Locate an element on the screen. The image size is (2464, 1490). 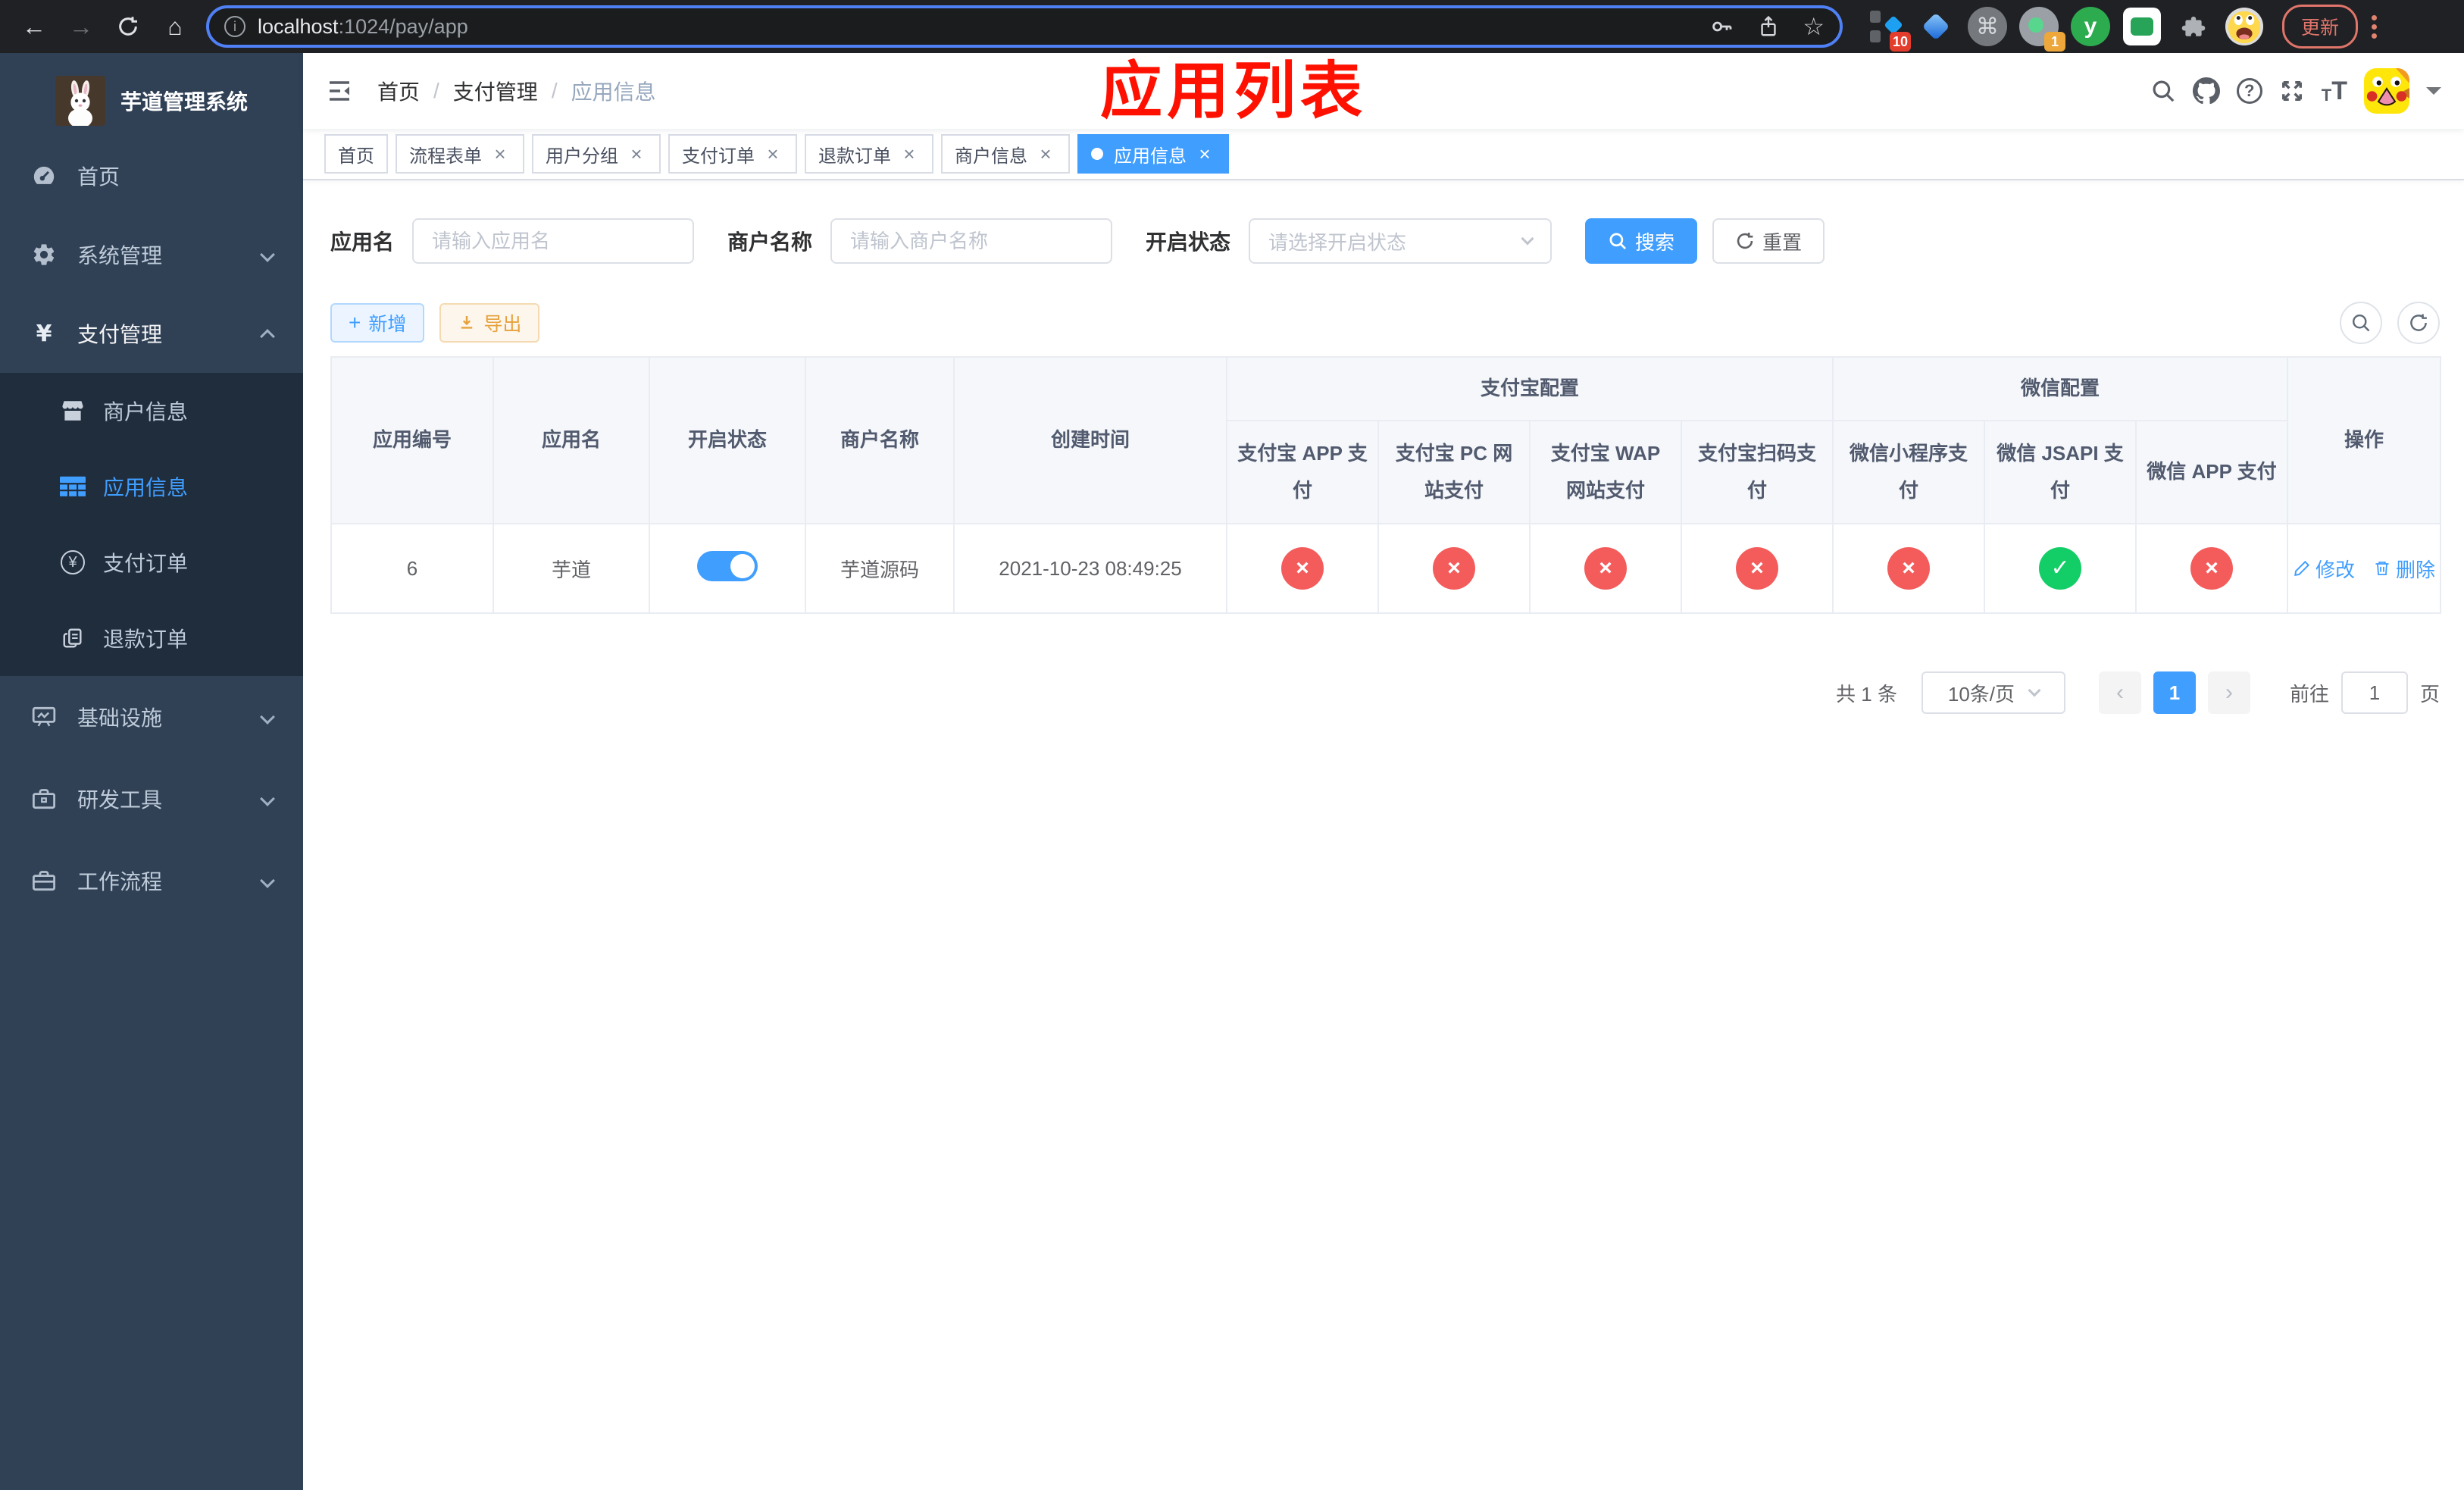
sidebar-item-dev-tools: 研发工具 is located at coordinates (151, 799).